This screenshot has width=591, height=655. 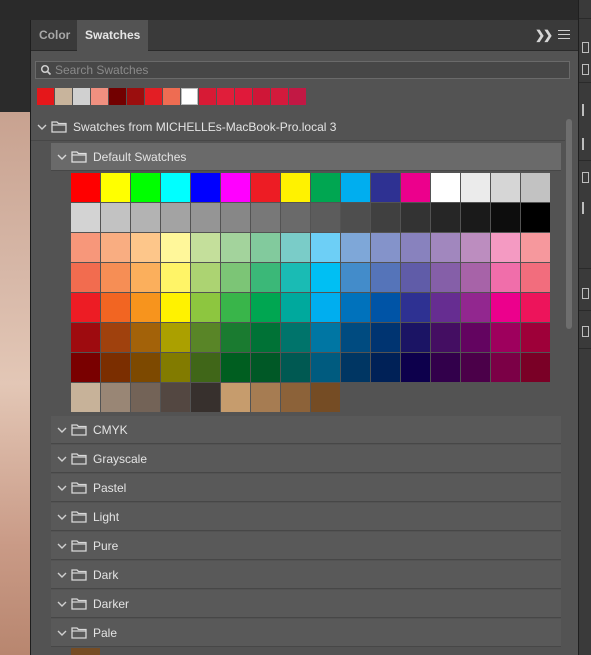 I want to click on properties-icon, so click(x=585, y=177).